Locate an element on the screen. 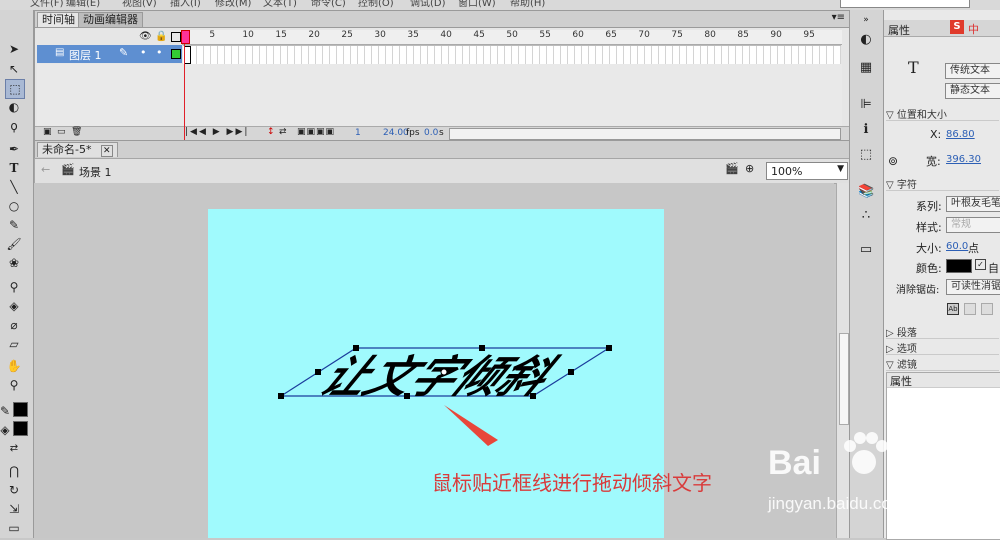 The image size is (1000, 540). auto-kern-checkbox: ✓ is located at coordinates (980, 264).